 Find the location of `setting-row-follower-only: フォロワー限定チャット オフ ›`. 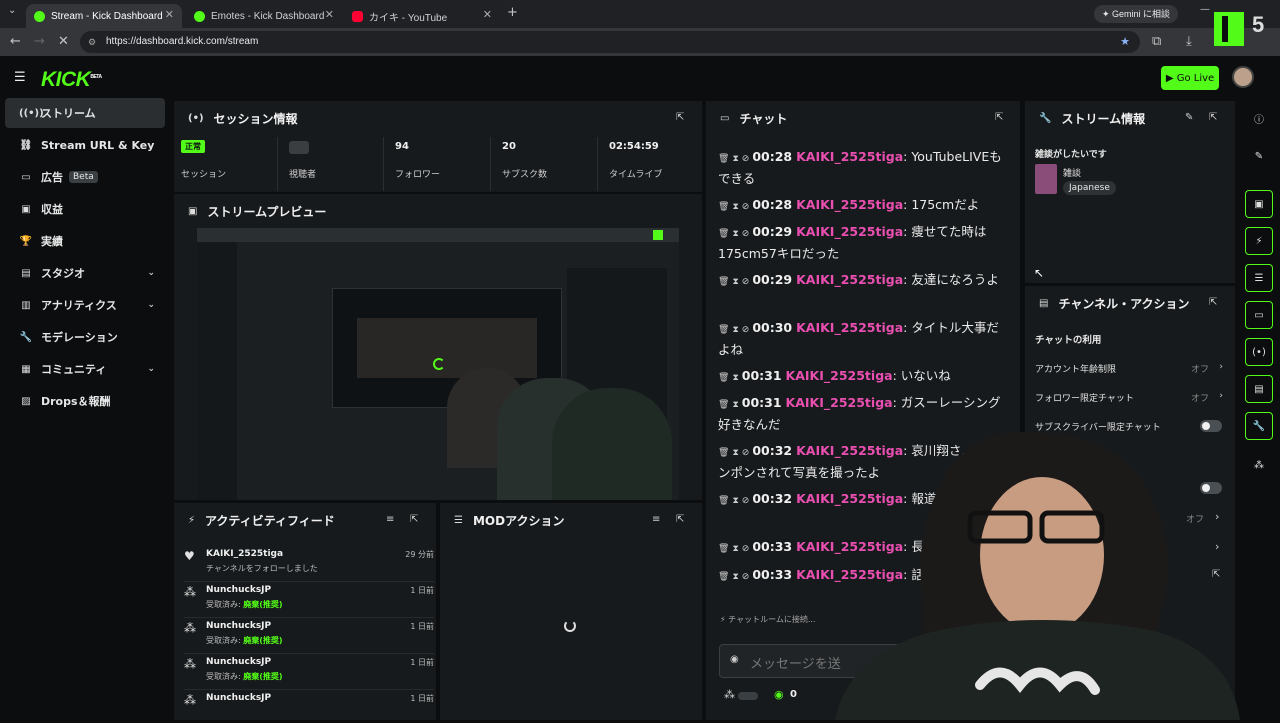

setting-row-follower-only: フォロワー限定チャット オフ › is located at coordinates (1130, 400).